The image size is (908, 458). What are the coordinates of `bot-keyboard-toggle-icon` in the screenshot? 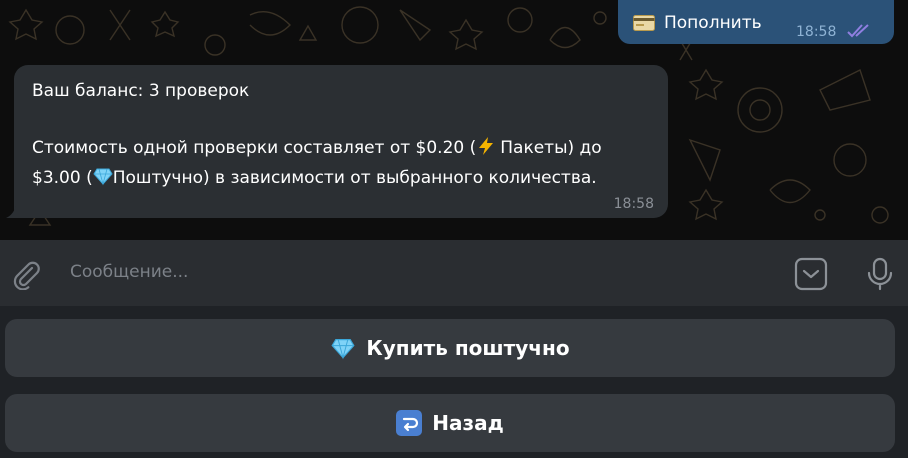 It's located at (811, 274).